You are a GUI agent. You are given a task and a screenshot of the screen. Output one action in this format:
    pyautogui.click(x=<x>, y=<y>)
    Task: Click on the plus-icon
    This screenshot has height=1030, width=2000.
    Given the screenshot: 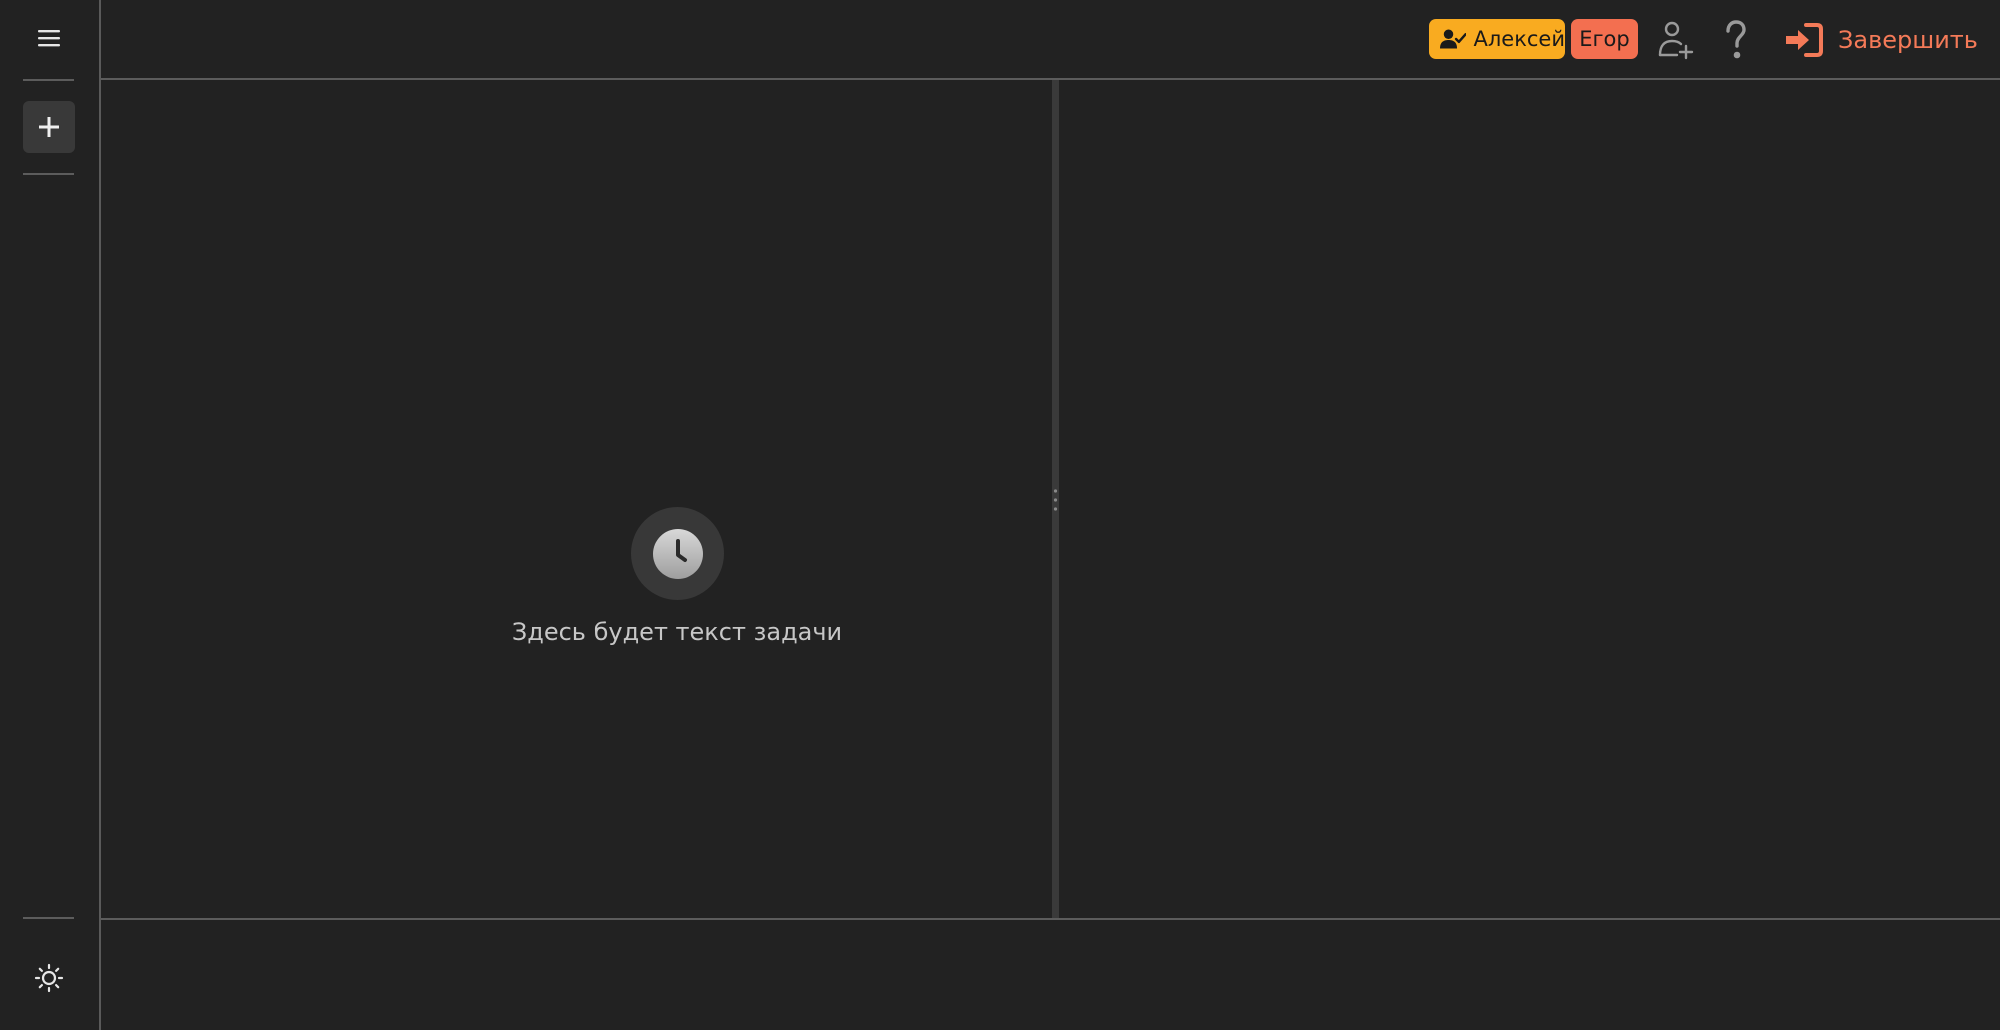 What is the action you would take?
    pyautogui.click(x=49, y=127)
    